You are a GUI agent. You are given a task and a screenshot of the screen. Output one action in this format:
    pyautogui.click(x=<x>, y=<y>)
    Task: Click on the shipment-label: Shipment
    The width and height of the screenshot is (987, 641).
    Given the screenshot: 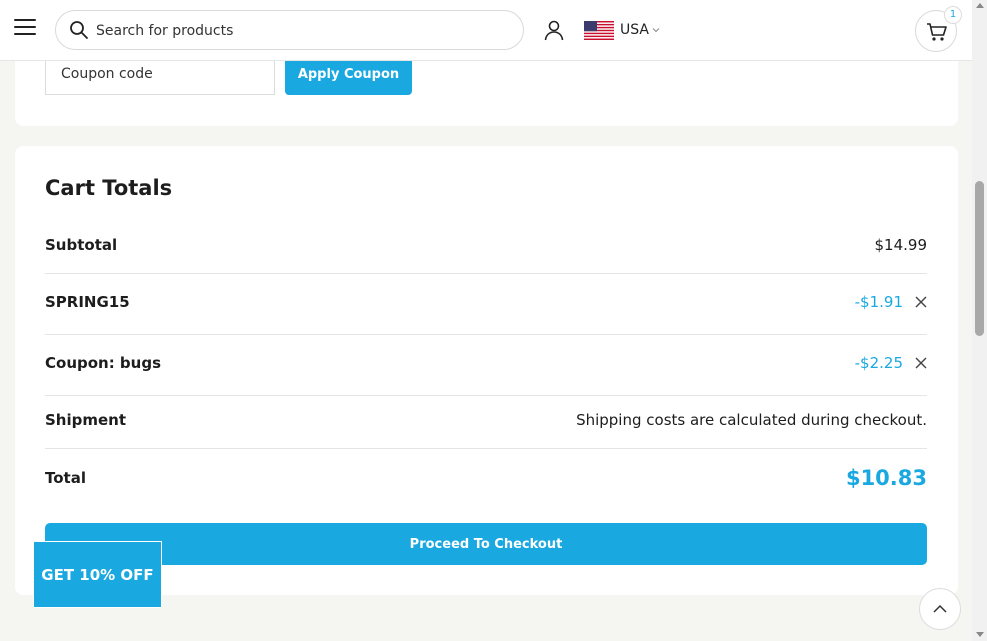 What is the action you would take?
    pyautogui.click(x=86, y=420)
    